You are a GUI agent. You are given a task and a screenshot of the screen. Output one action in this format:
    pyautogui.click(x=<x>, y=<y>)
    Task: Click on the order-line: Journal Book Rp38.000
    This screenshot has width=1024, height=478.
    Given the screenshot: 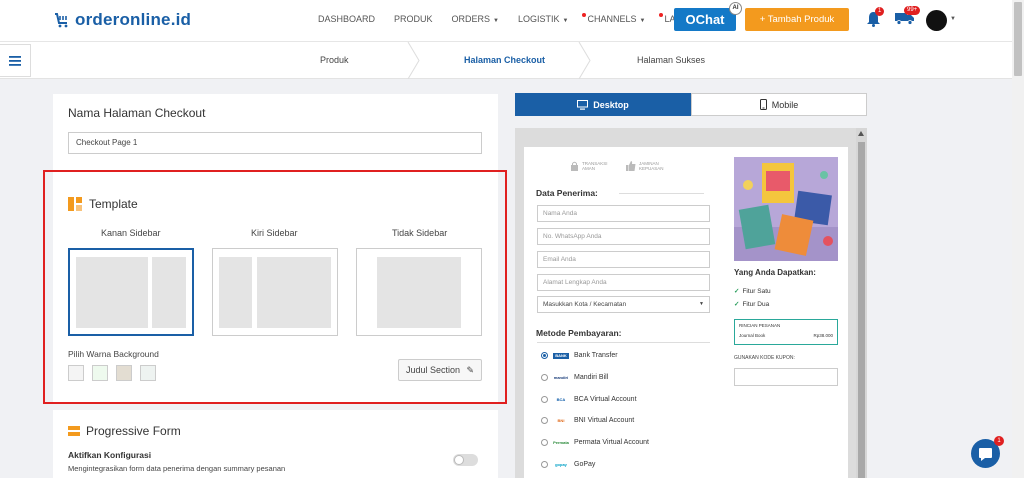 What is the action you would take?
    pyautogui.click(x=786, y=335)
    